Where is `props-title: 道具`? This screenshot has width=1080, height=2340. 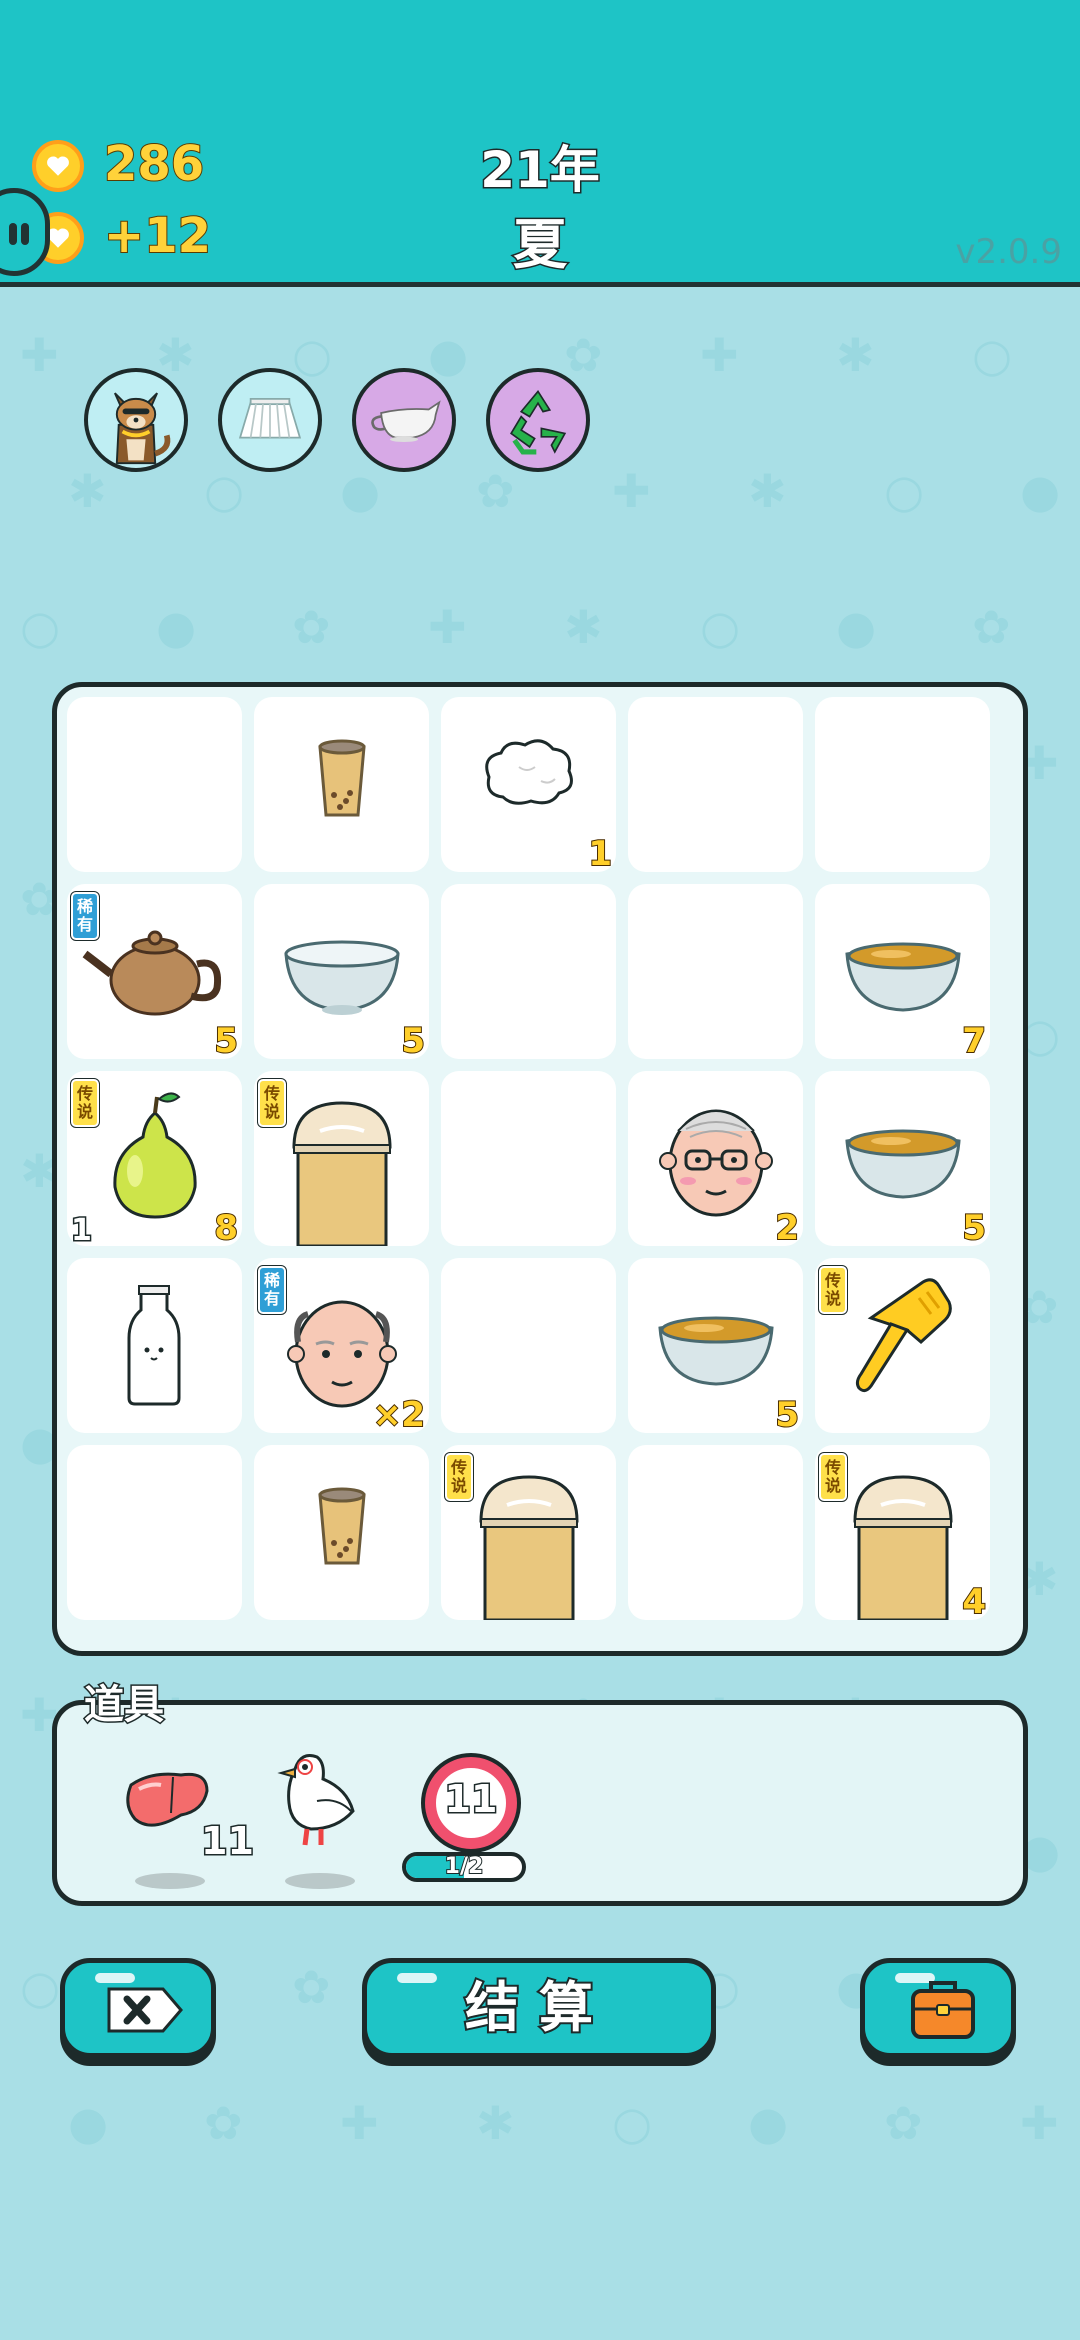 props-title: 道具 is located at coordinates (124, 1705).